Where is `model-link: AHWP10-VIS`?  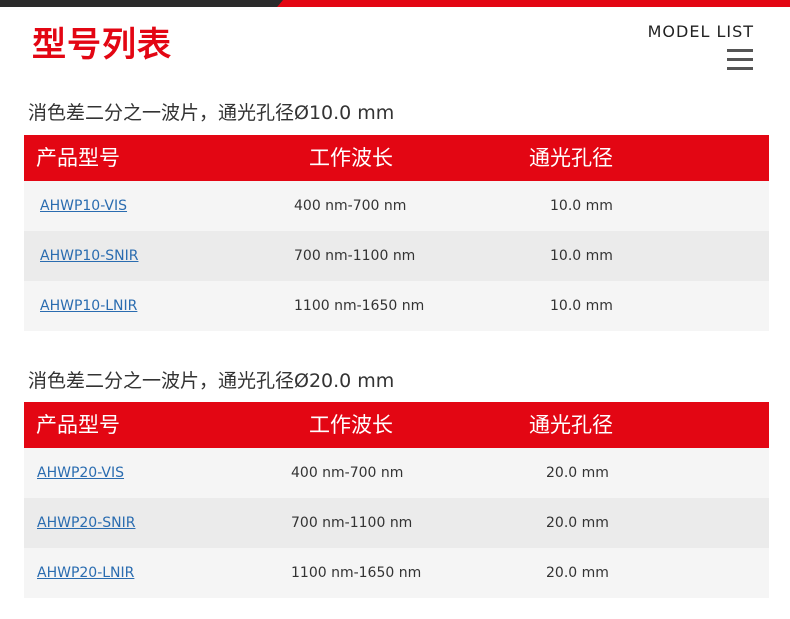
model-link: AHWP10-VIS is located at coordinates (83, 206).